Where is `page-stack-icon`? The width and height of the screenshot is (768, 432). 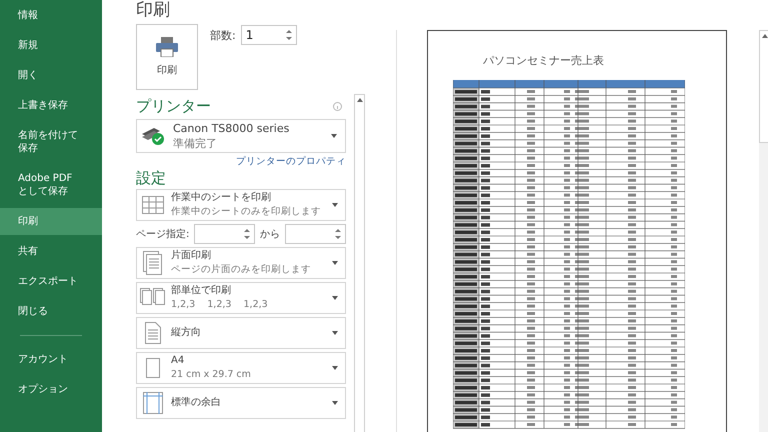
page-stack-icon is located at coordinates (153, 263).